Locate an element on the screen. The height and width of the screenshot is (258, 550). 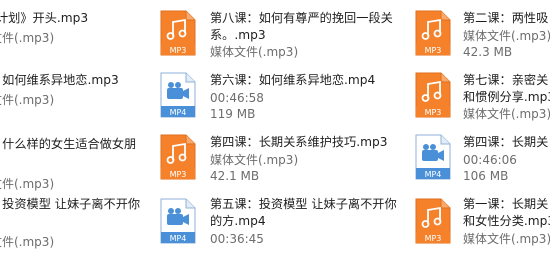
file-name: 计划》开头.mp3 is located at coordinates (44, 18).